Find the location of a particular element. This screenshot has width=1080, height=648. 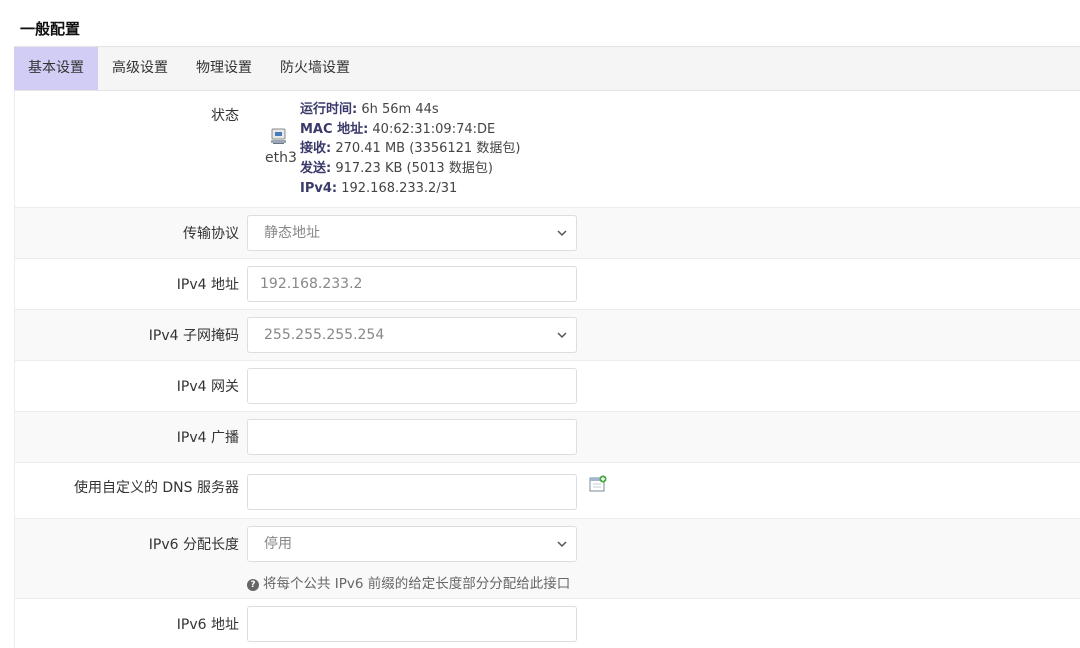

tab-basic-settings: 基本设置 is located at coordinates (56, 68).